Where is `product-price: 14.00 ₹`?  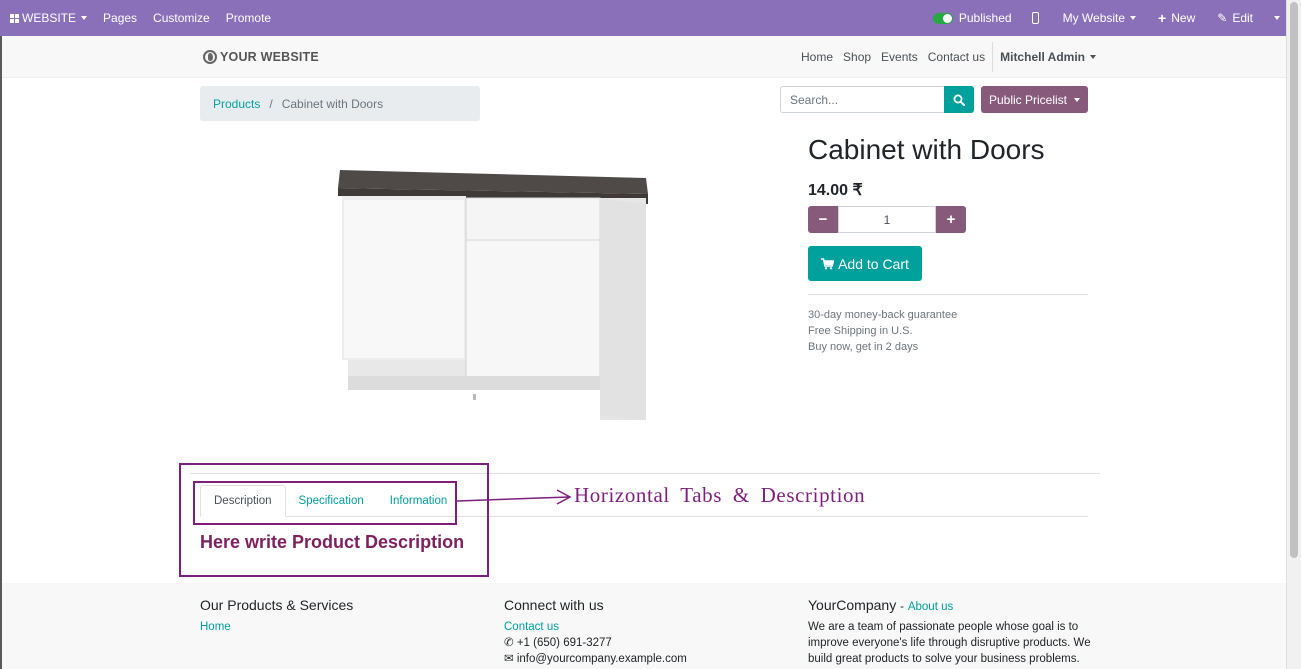 product-price: 14.00 ₹ is located at coordinates (835, 190).